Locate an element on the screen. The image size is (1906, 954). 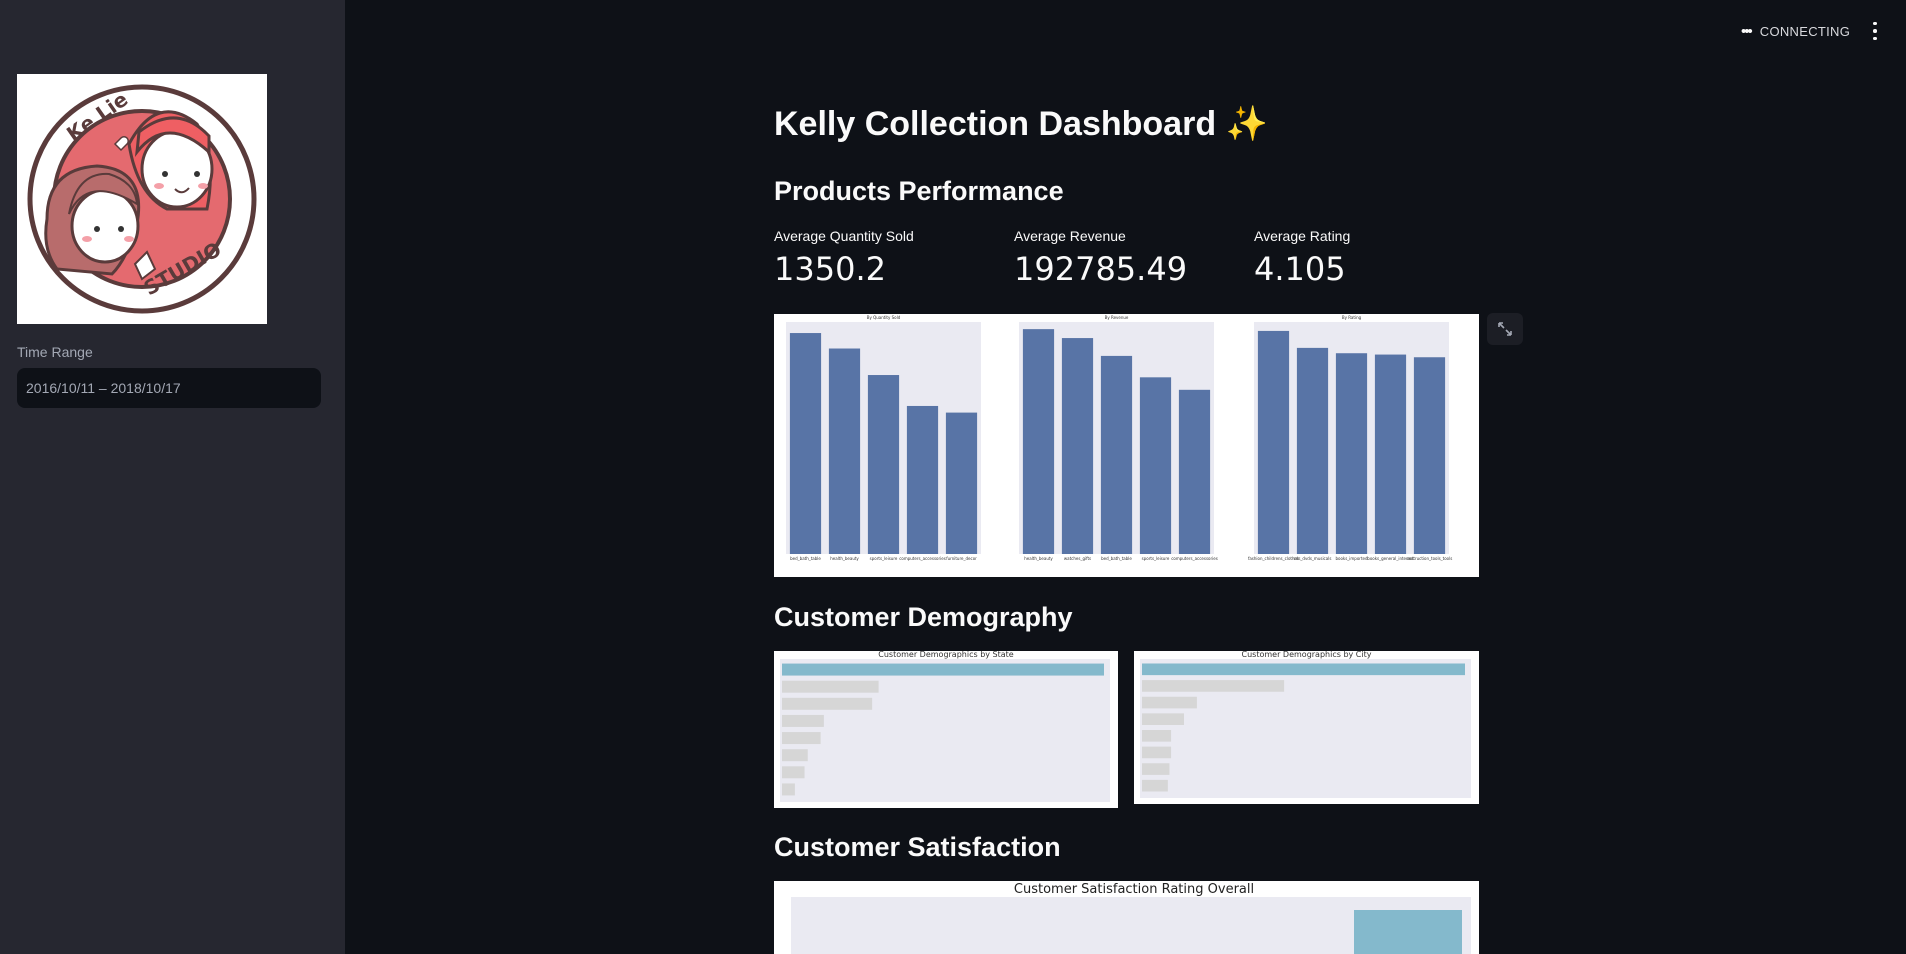
metric-quantity: Average Quantity Sold 1350.2 is located at coordinates (844, 258).